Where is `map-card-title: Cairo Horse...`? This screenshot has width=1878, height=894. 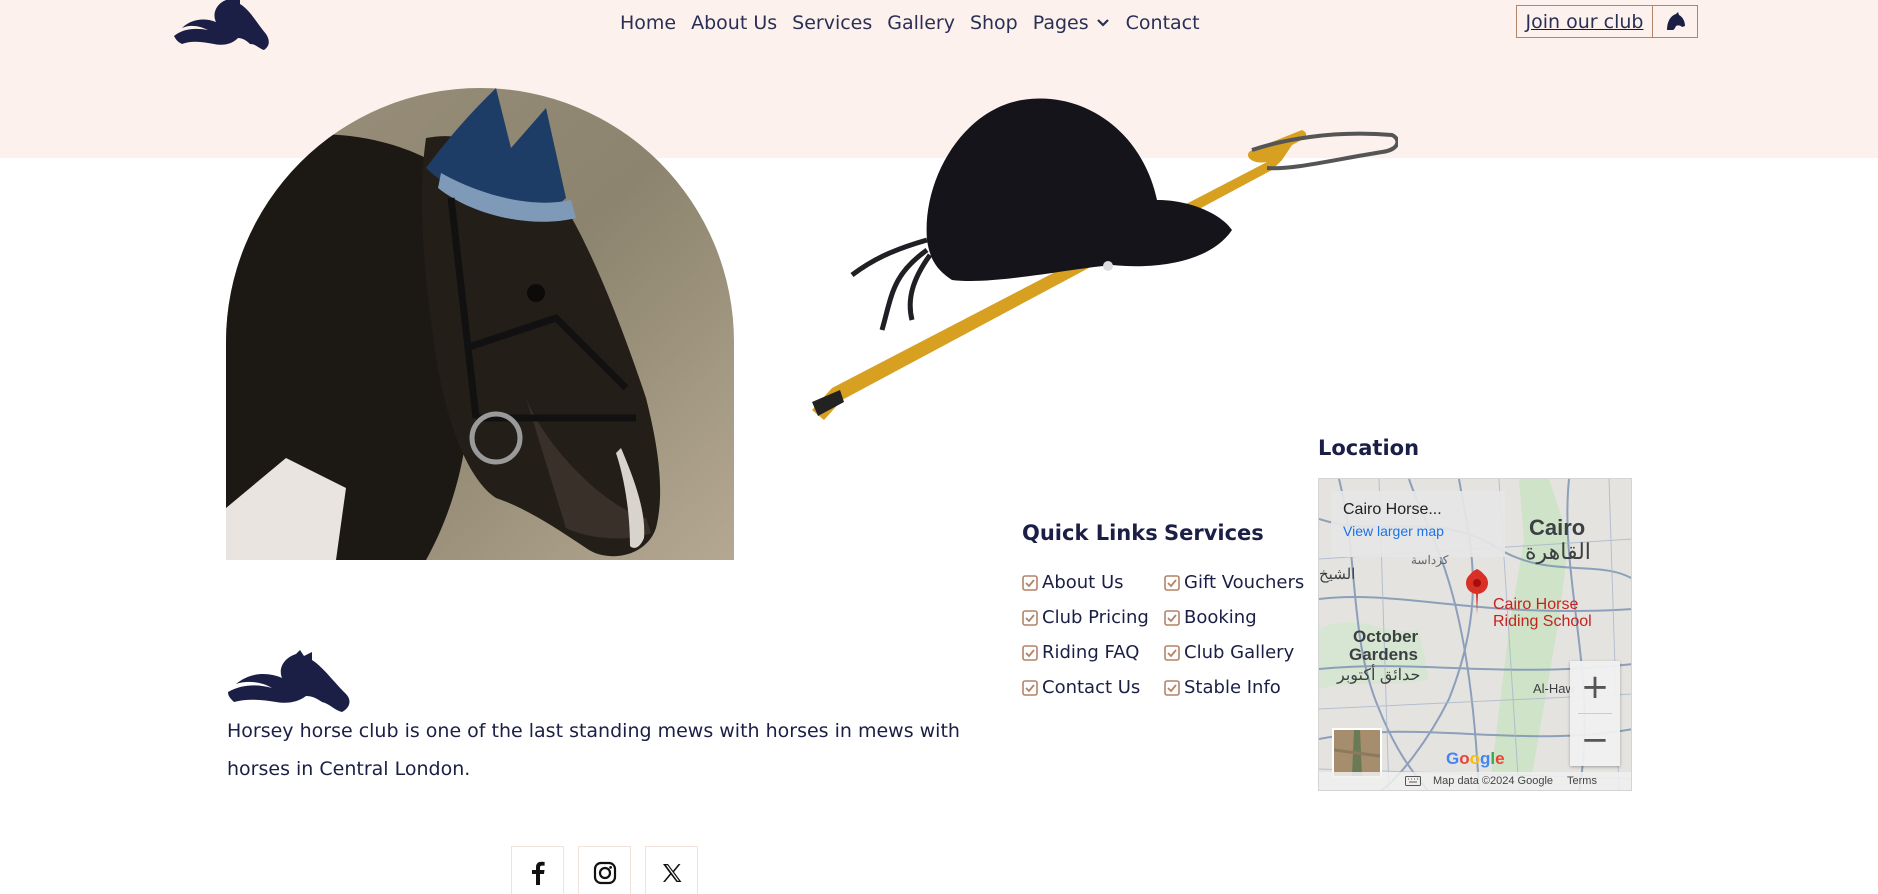 map-card-title: Cairo Horse... is located at coordinates (1392, 509).